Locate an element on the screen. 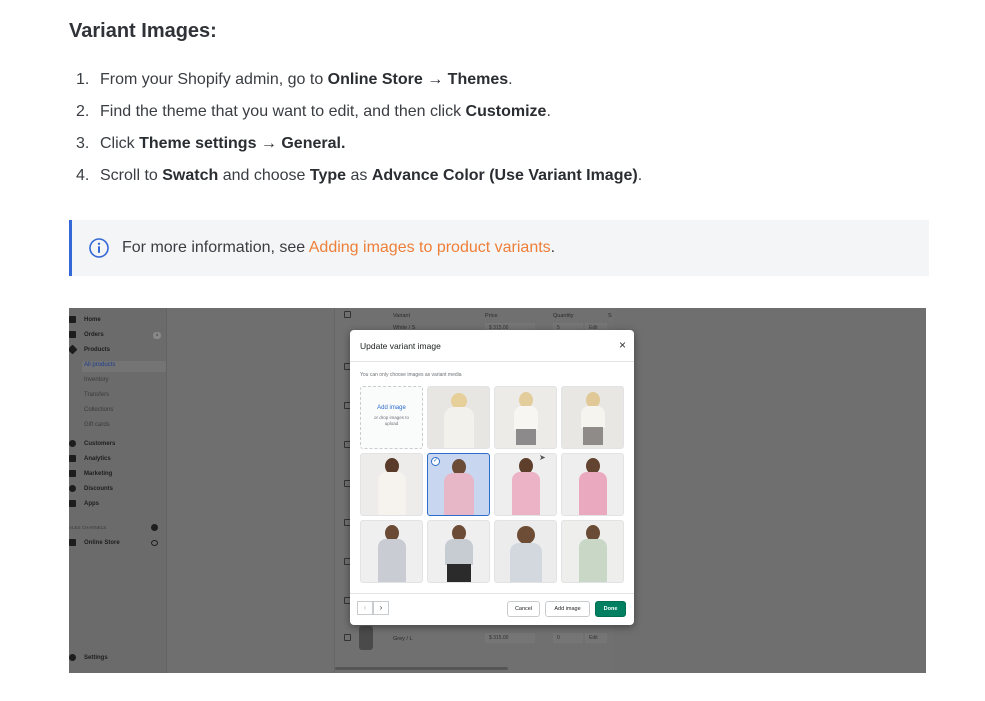  row-price: $ 315.00 is located at coordinates (510, 638).